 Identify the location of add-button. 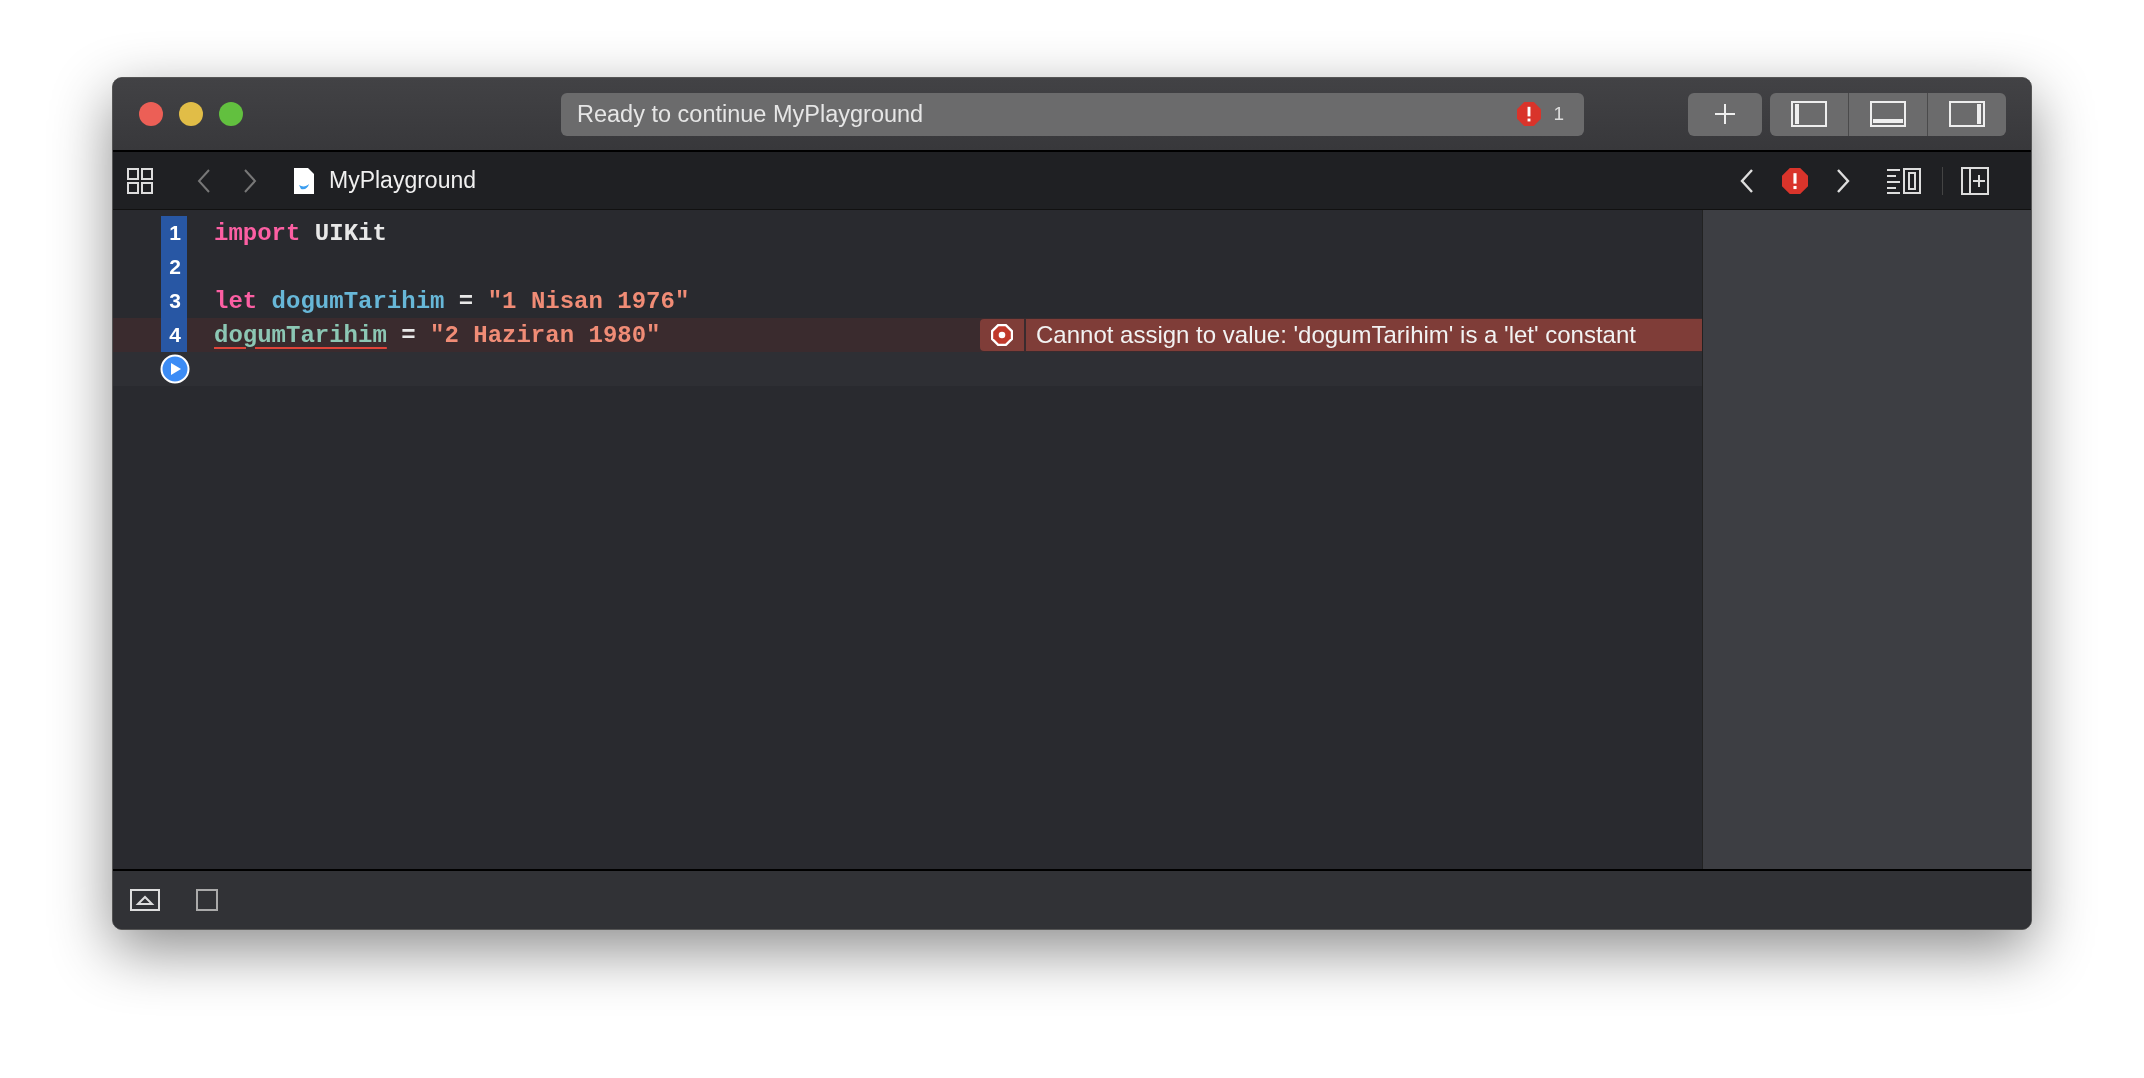
(1725, 114).